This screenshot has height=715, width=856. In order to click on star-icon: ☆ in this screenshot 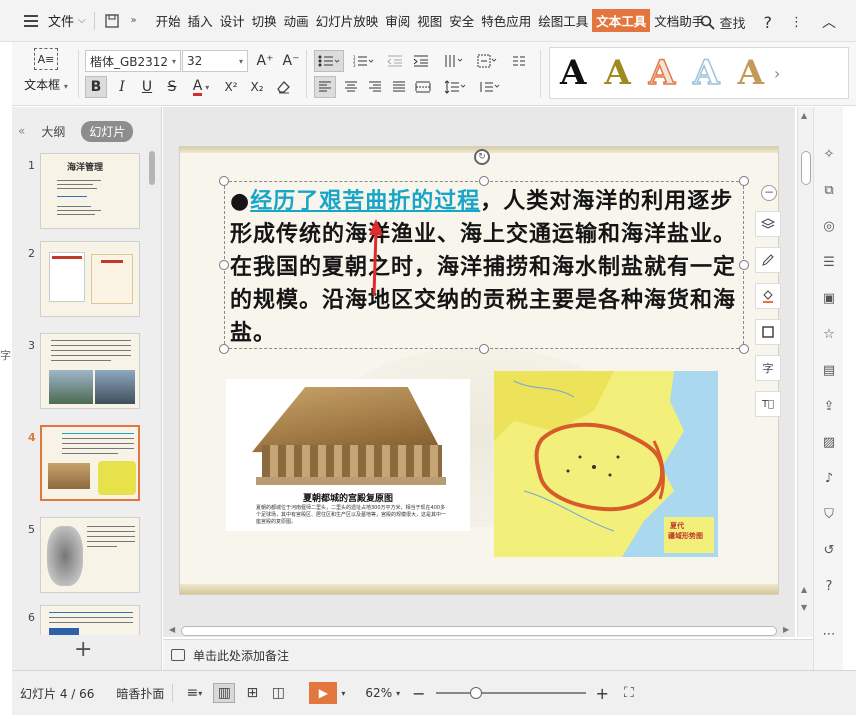, I will do `click(829, 334)`.